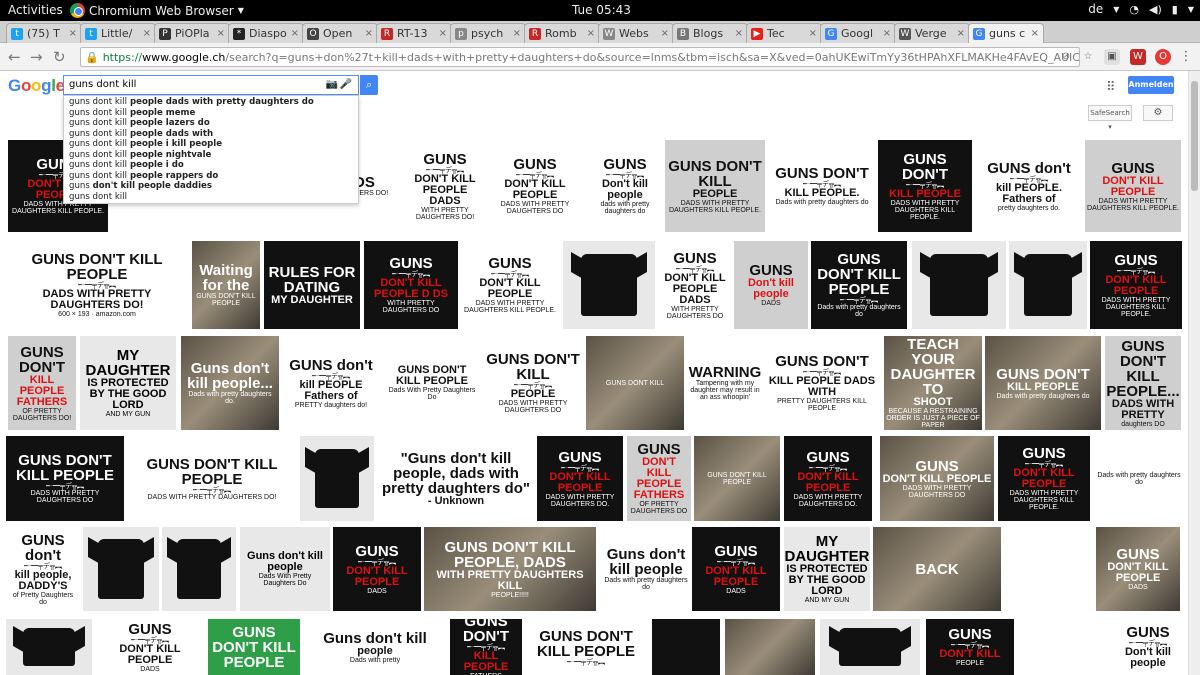 This screenshot has width=1200, height=675. What do you see at coordinates (1163, 57) in the screenshot?
I see `ublock-icon: O` at bounding box center [1163, 57].